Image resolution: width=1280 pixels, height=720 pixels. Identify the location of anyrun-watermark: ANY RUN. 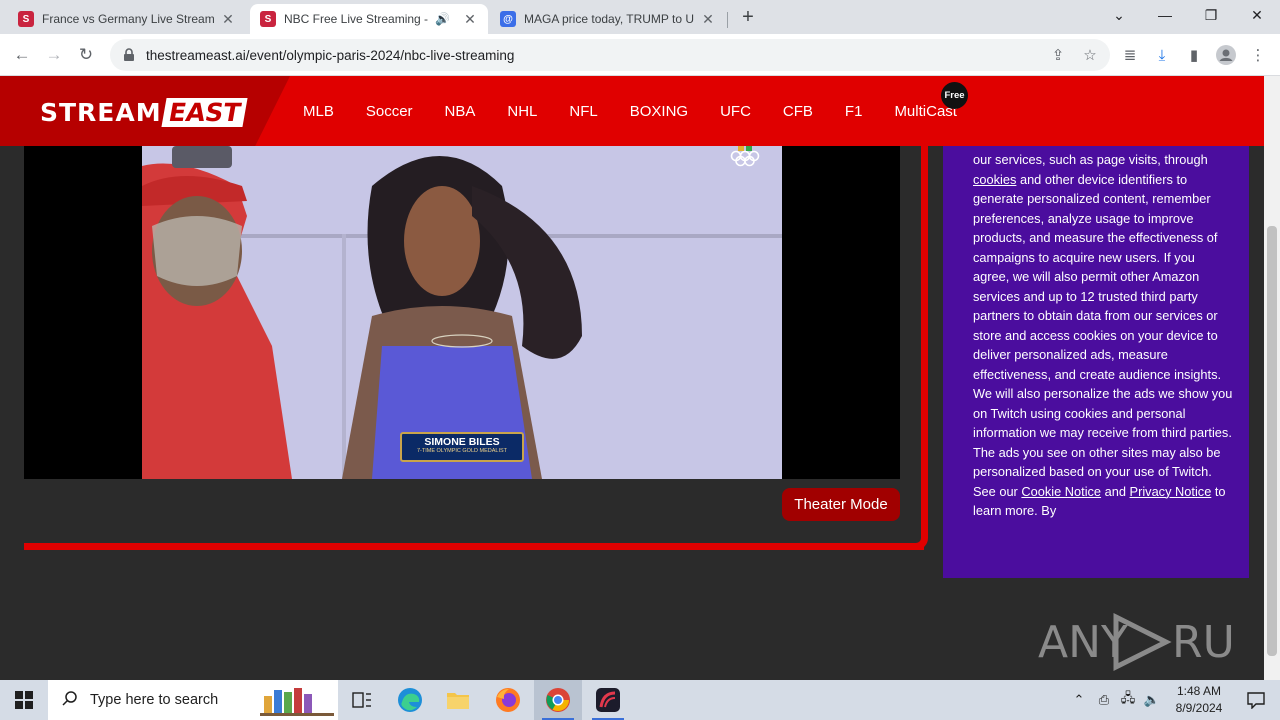
(1138, 641).